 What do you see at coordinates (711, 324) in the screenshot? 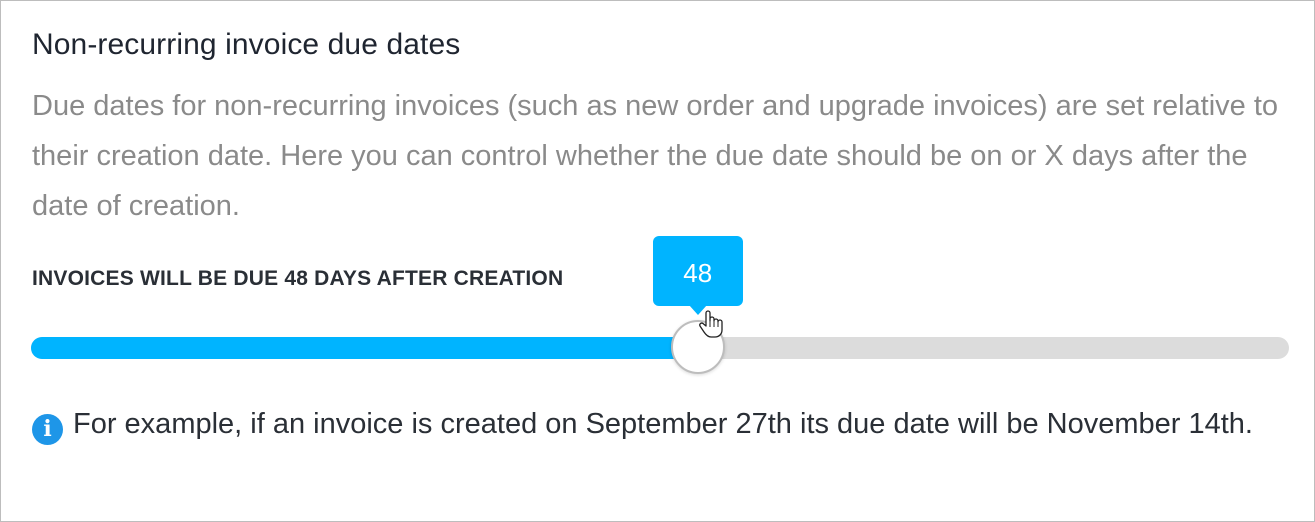
I see `hand-pointer-icon` at bounding box center [711, 324].